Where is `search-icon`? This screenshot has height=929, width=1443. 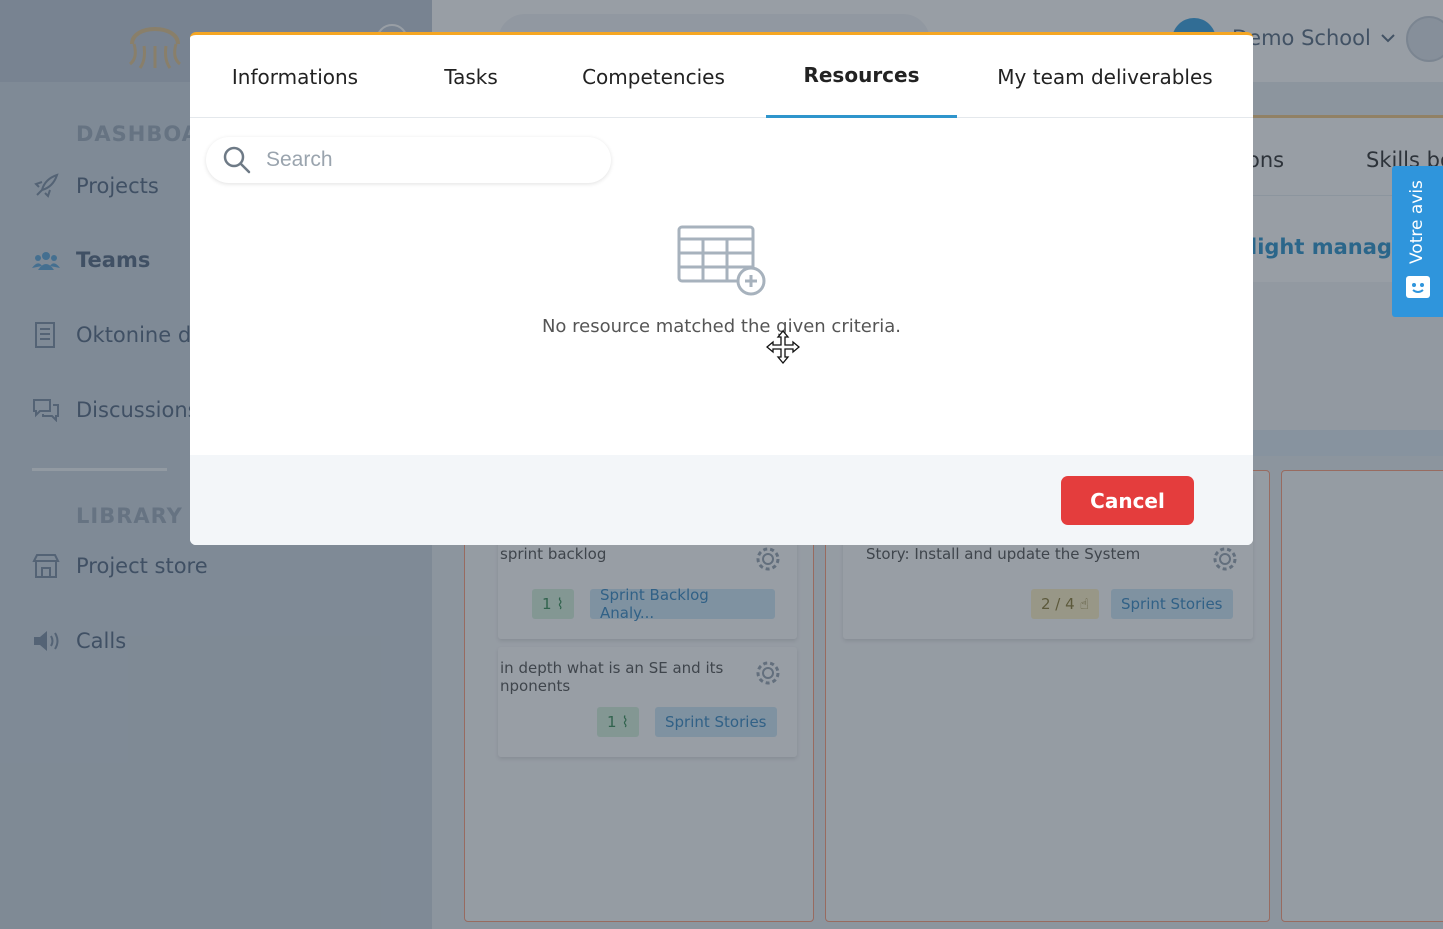
search-icon is located at coordinates (237, 160).